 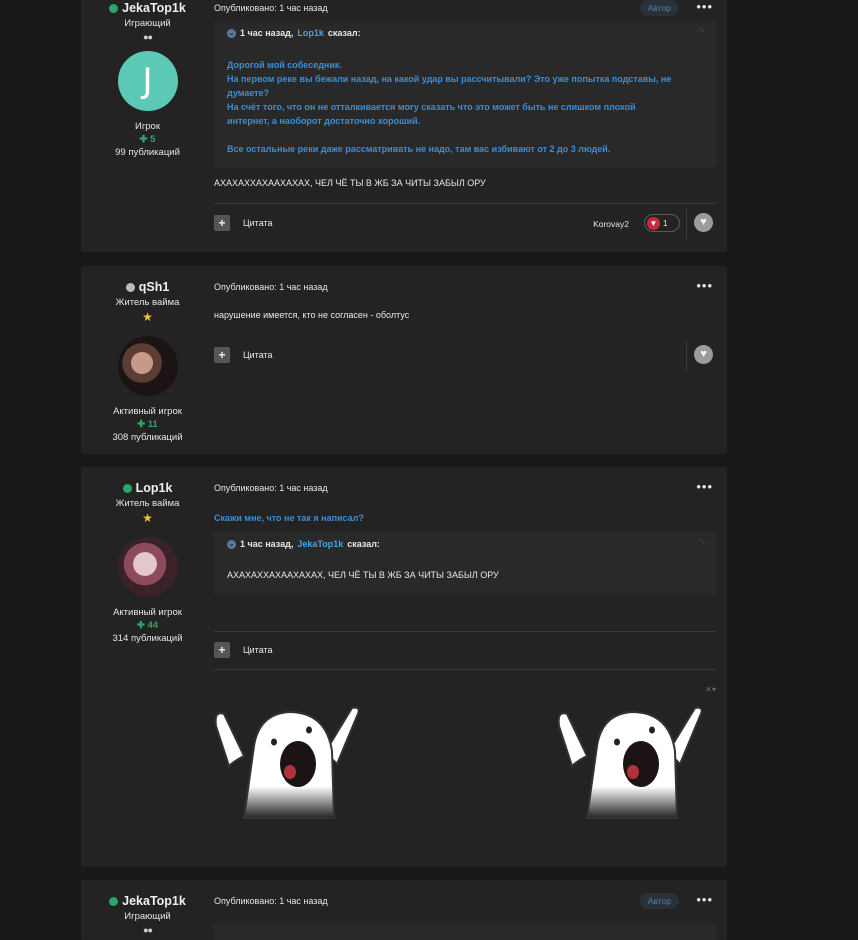 I want to click on quote-line: Дорогой мой собеседник., so click(x=284, y=65).